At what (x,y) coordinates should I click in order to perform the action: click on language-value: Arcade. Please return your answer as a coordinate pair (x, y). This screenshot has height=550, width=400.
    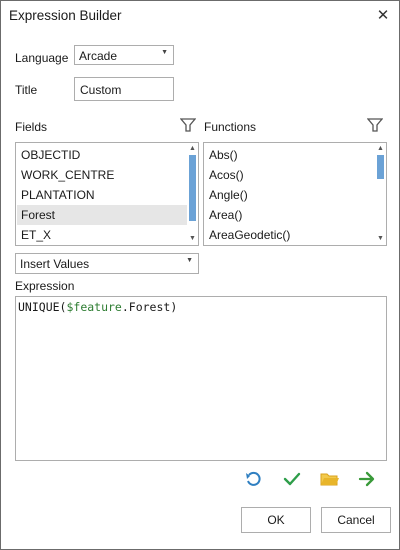
    Looking at the image, I should click on (98, 56).